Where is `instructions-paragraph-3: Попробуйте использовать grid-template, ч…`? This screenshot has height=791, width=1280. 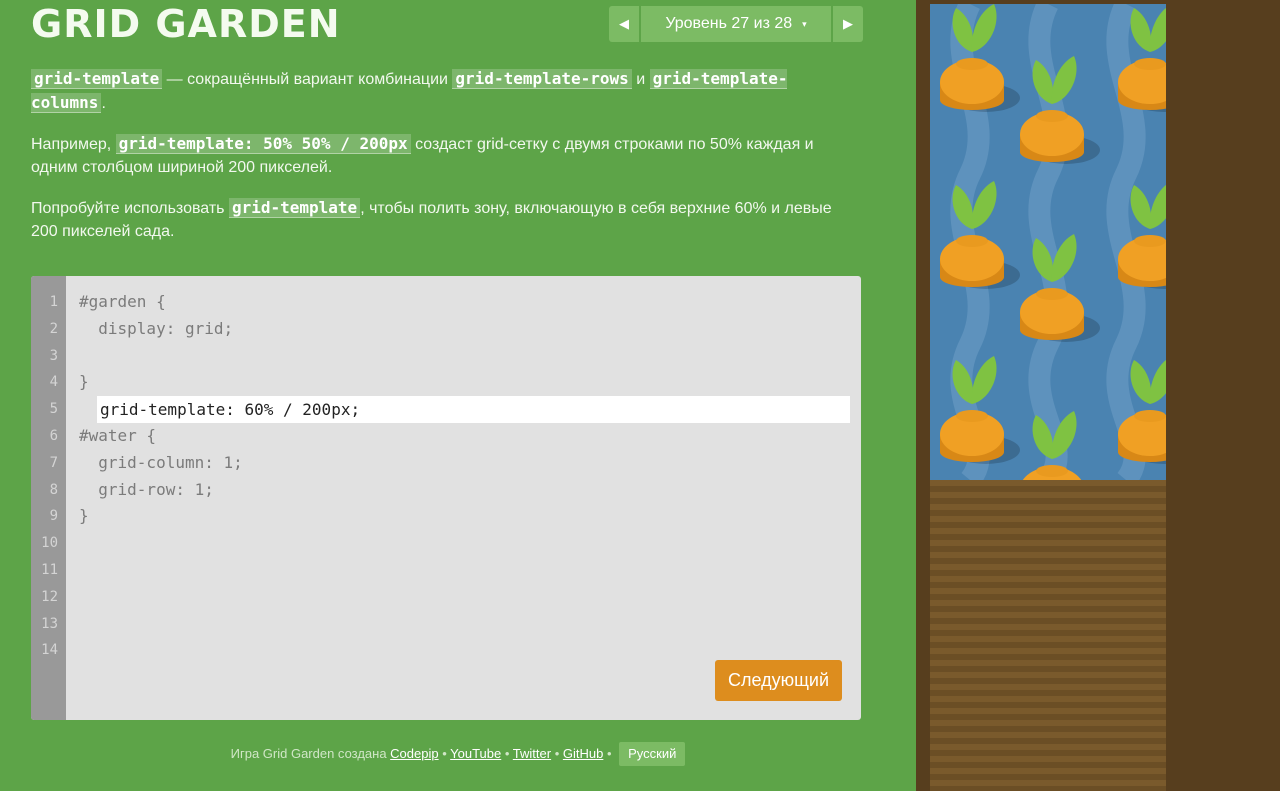
instructions-paragraph-3: Попробуйте использовать grid-template, ч… is located at coordinates (446, 219).